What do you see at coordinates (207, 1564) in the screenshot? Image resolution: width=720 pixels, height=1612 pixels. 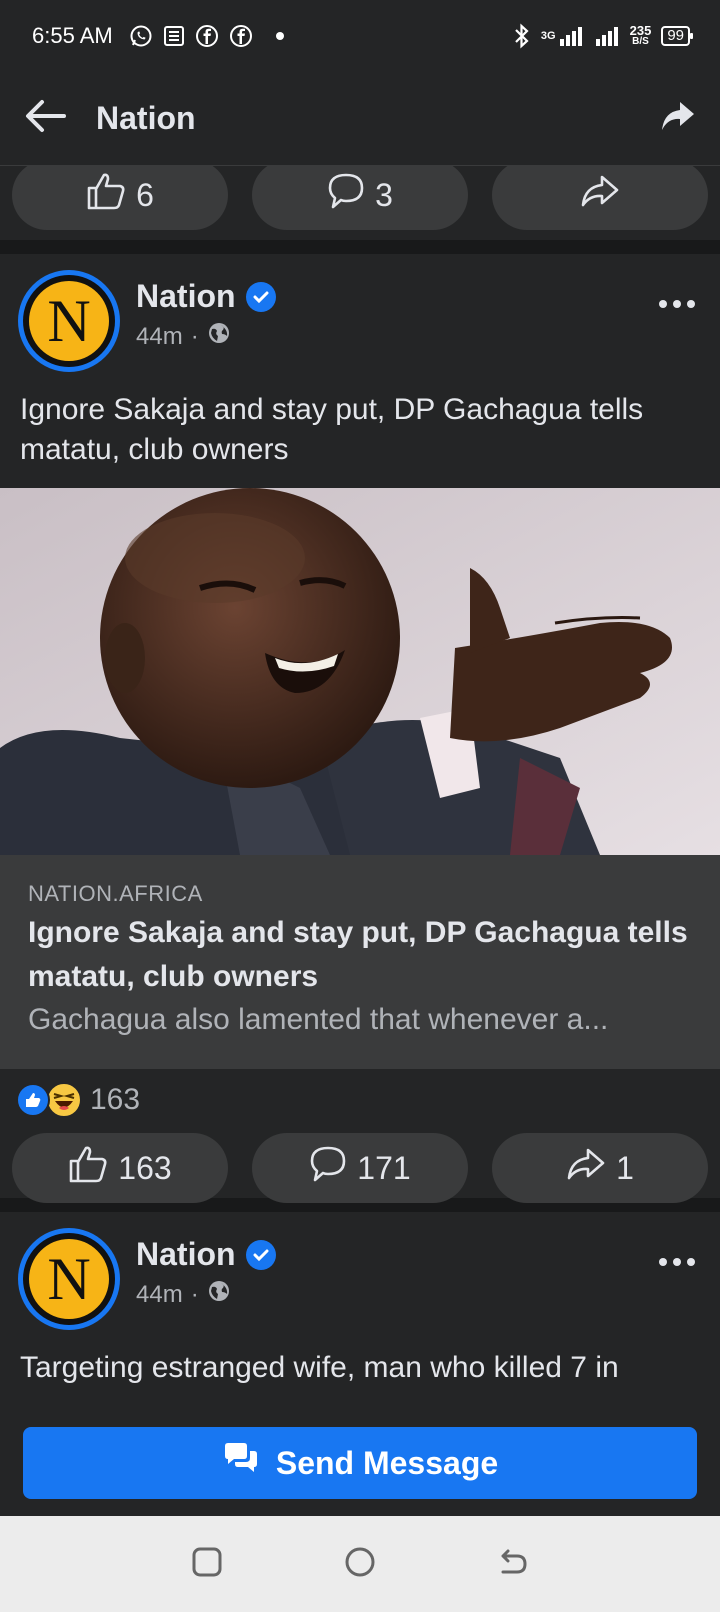 I see `recent-apps-icon` at bounding box center [207, 1564].